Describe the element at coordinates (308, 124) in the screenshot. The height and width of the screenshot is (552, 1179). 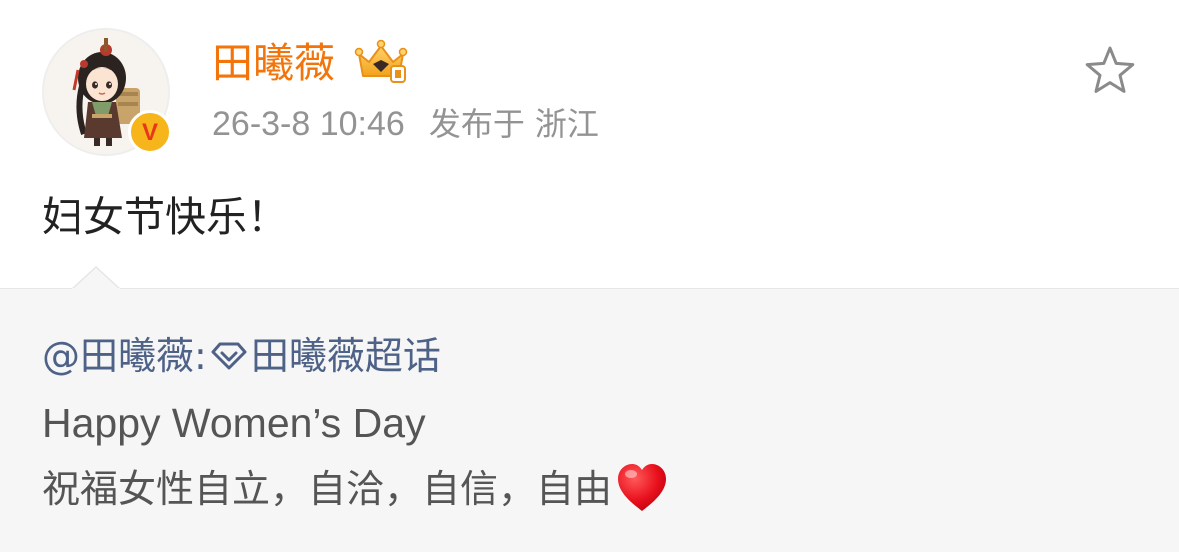
I see `post-time: 26-3-8 10:46` at that location.